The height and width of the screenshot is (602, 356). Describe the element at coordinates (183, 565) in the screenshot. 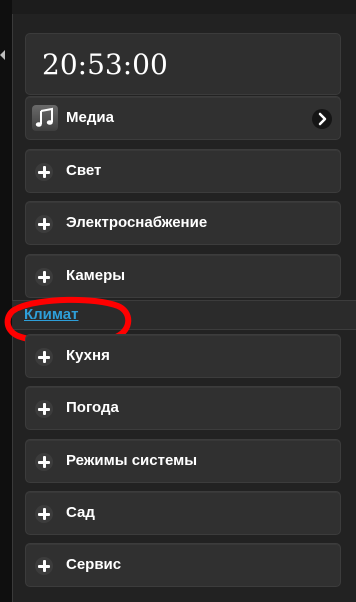

I see `menu-item-service: Сервис` at that location.